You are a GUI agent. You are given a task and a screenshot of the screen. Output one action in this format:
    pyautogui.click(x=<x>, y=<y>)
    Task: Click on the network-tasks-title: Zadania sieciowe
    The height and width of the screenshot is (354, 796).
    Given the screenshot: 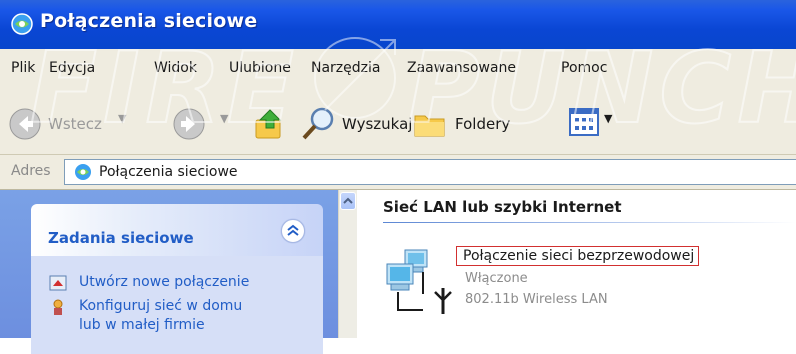 What is the action you would take?
    pyautogui.click(x=121, y=238)
    